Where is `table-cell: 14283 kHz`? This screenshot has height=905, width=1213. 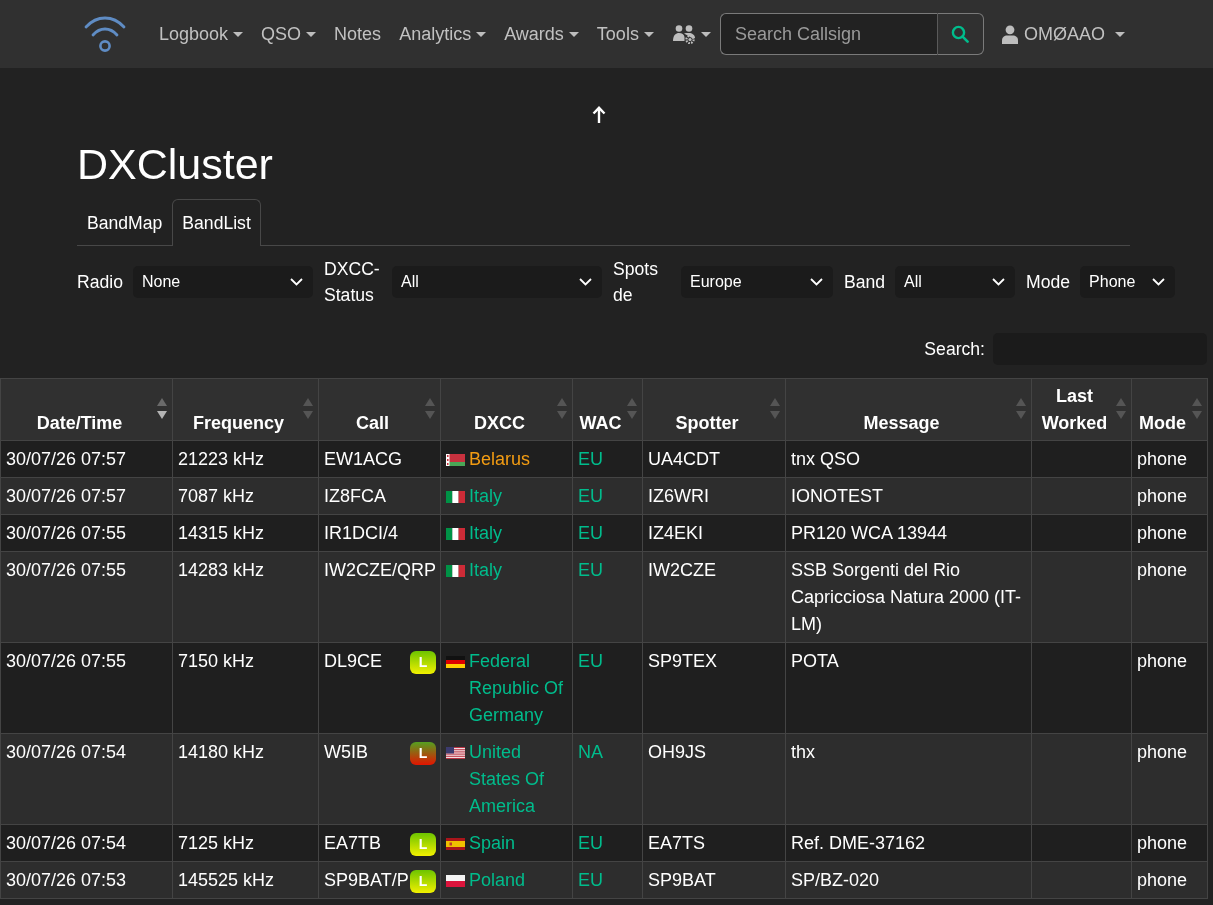 table-cell: 14283 kHz is located at coordinates (245, 597).